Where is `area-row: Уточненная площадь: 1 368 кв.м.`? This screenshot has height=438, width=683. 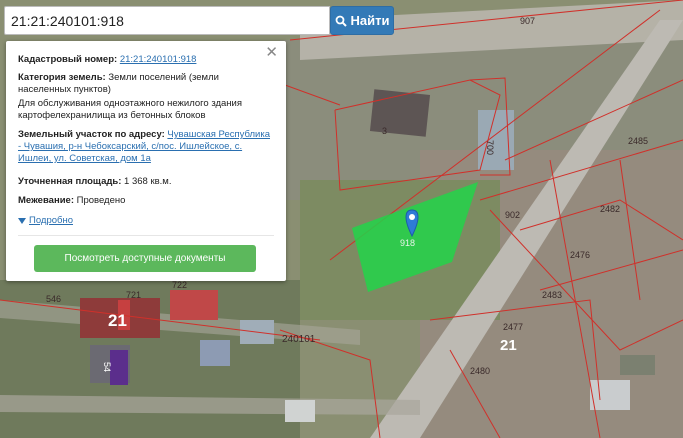 area-row: Уточненная площадь: 1 368 кв.м. is located at coordinates (145, 182).